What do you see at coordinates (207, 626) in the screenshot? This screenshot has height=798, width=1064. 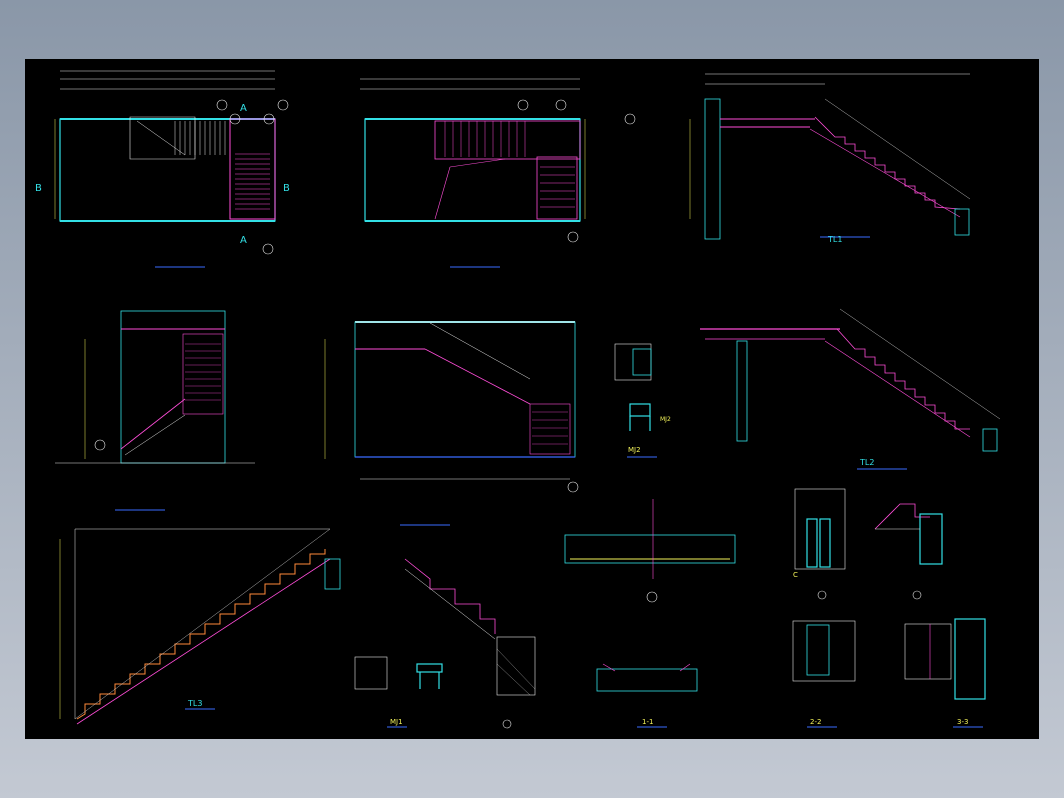 I see `tl3-elevation: TL3` at bounding box center [207, 626].